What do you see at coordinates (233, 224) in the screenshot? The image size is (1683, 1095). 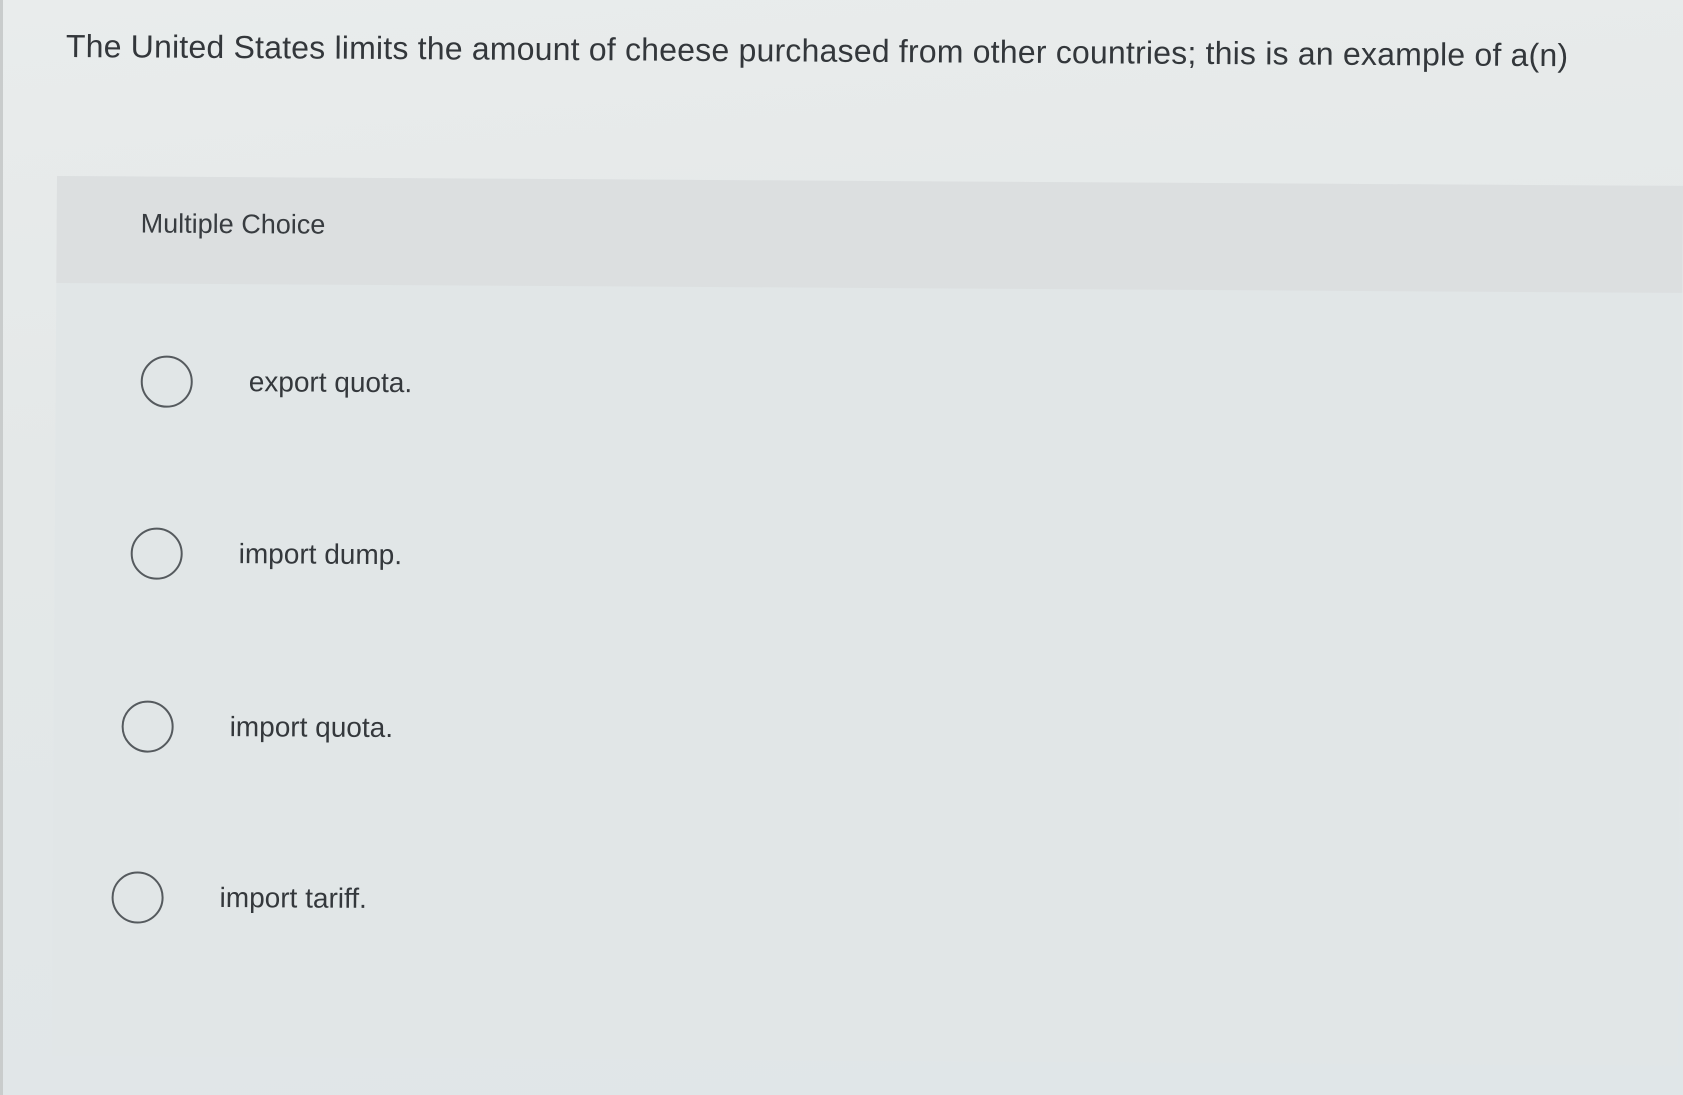 I see `question-type-label: Multiple Choice` at bounding box center [233, 224].